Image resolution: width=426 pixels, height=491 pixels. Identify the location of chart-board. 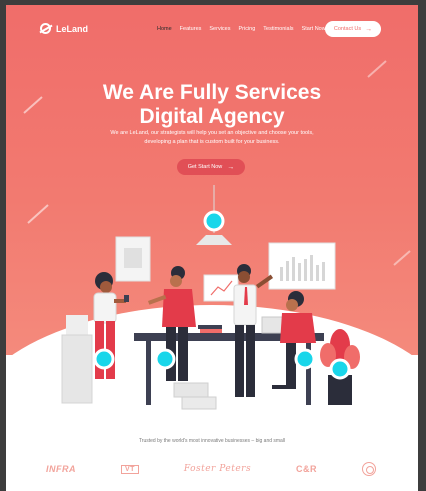
(302, 266).